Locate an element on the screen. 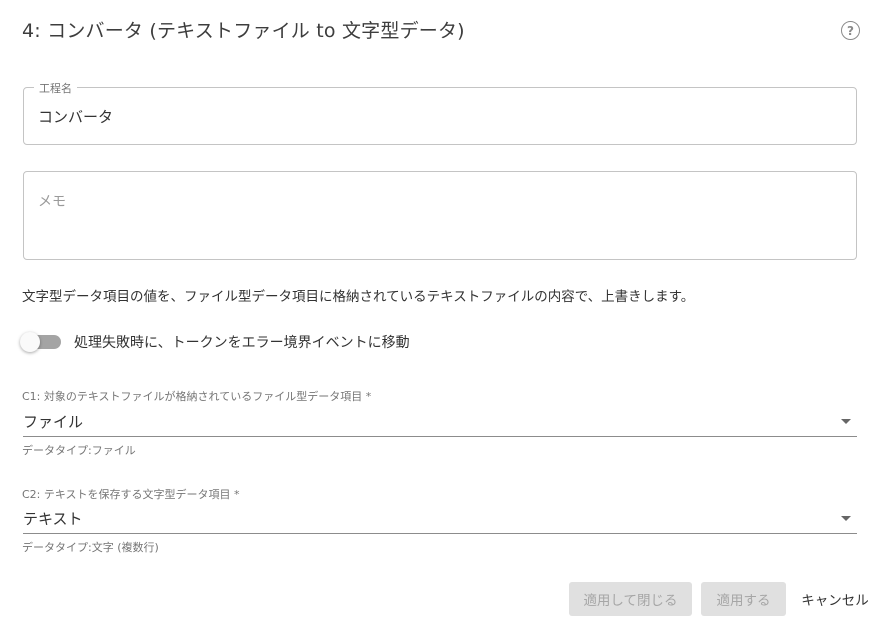 Image resolution: width=878 pixels, height=618 pixels. memo-field: メモ is located at coordinates (440, 215).